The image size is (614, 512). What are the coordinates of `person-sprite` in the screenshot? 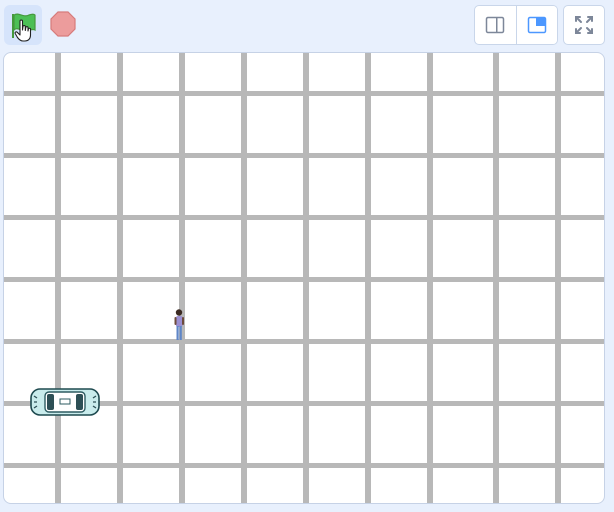 It's located at (179, 325).